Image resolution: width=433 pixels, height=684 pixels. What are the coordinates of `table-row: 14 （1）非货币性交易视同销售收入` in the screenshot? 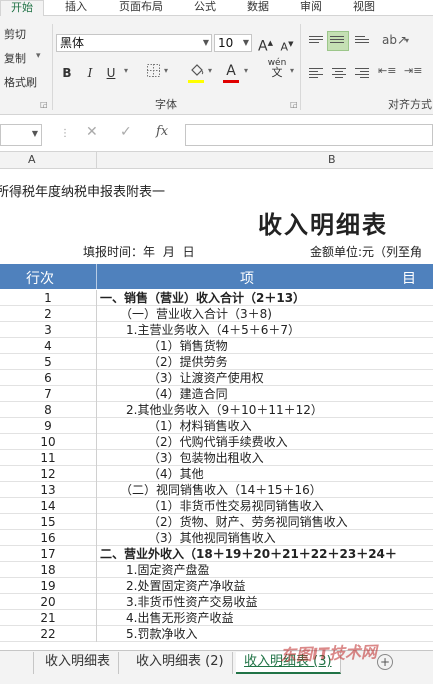 It's located at (216, 506).